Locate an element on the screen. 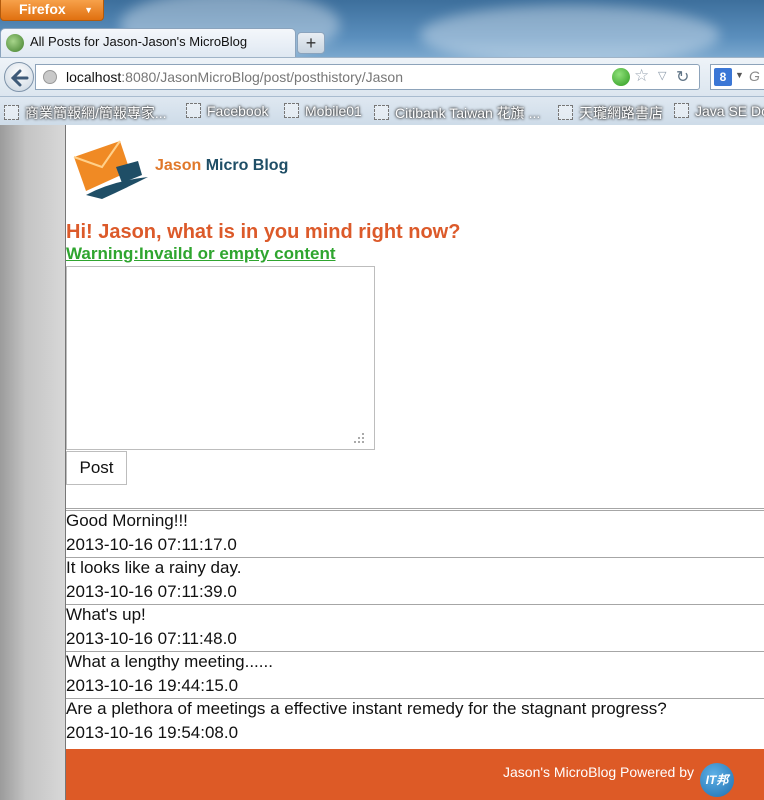 The image size is (764, 800). reload-icon: ↻ is located at coordinates (682, 77).